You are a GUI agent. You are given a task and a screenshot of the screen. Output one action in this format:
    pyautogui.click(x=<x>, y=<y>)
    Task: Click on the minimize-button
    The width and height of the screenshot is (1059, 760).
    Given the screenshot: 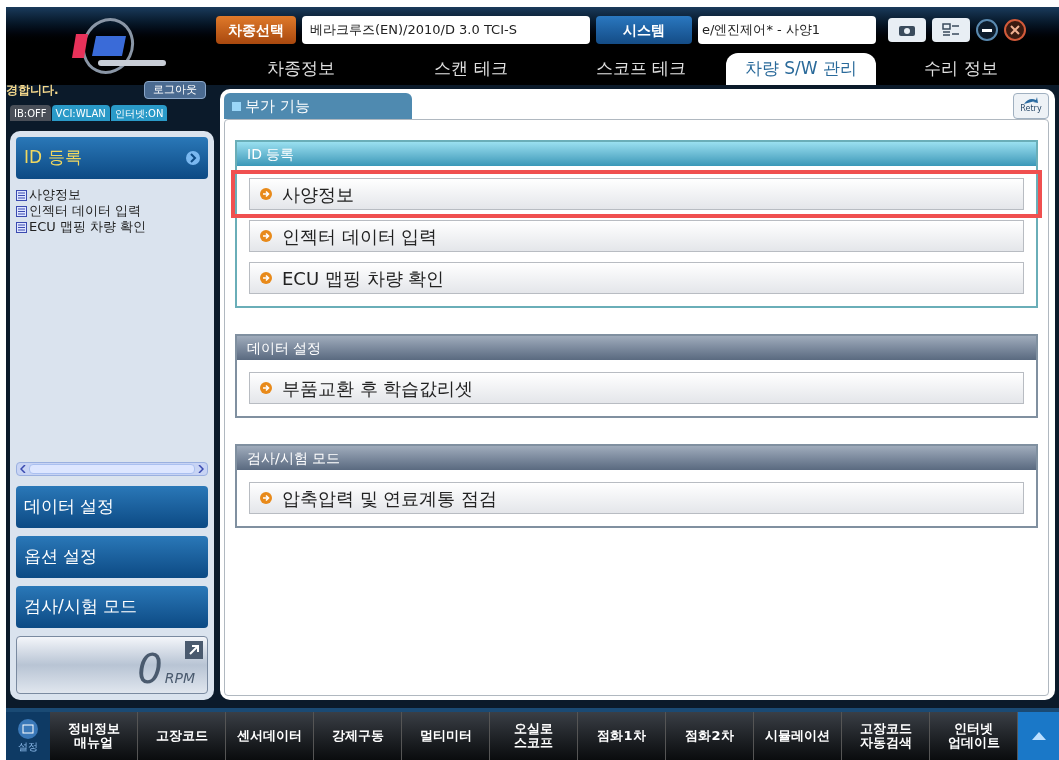 What is the action you would take?
    pyautogui.click(x=987, y=30)
    